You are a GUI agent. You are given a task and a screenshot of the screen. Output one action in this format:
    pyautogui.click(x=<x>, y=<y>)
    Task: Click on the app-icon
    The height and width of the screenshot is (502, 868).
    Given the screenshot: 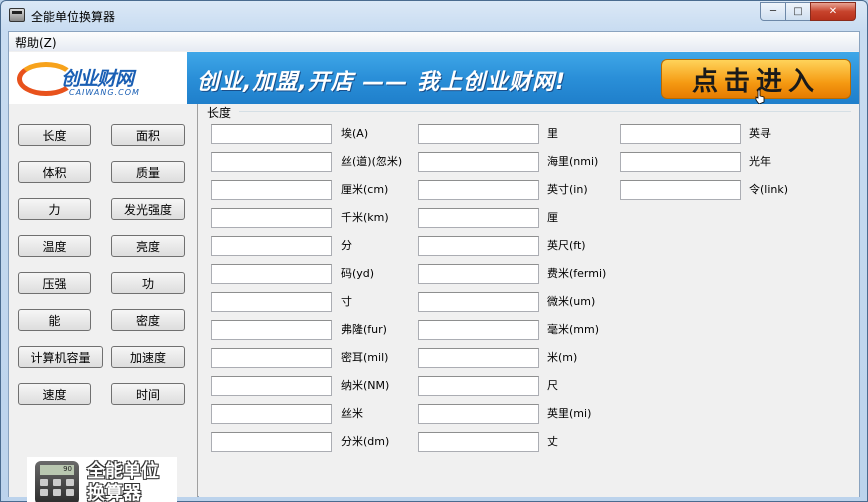 What is the action you would take?
    pyautogui.click(x=17, y=15)
    